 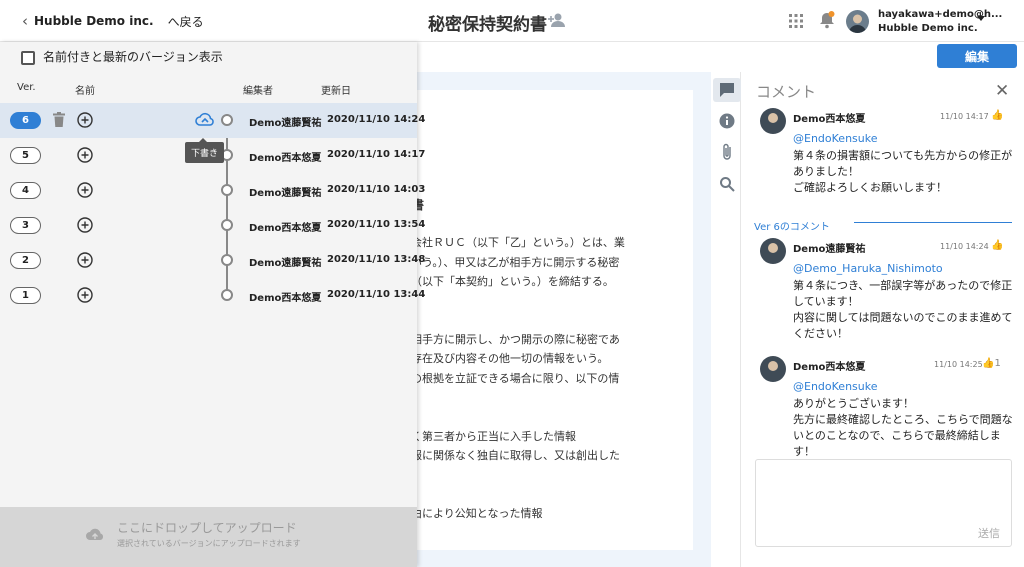 I want to click on version-row: 1 Demo西本悠夏 2020/11/10 13:44, so click(x=212, y=295).